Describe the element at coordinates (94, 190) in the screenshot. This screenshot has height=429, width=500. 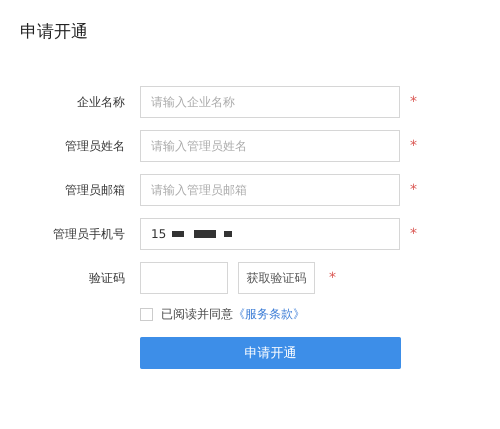
I see `field-label: 管理员邮箱` at that location.